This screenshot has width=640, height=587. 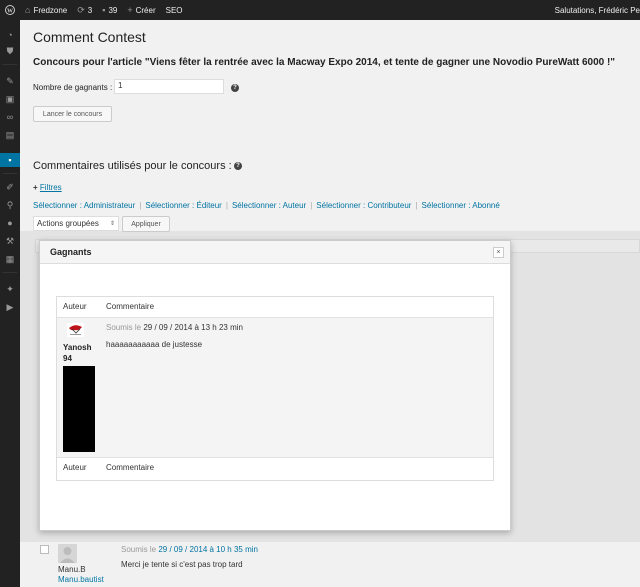 I want to click on comment-author-name: Manu.B, so click(x=72, y=569).